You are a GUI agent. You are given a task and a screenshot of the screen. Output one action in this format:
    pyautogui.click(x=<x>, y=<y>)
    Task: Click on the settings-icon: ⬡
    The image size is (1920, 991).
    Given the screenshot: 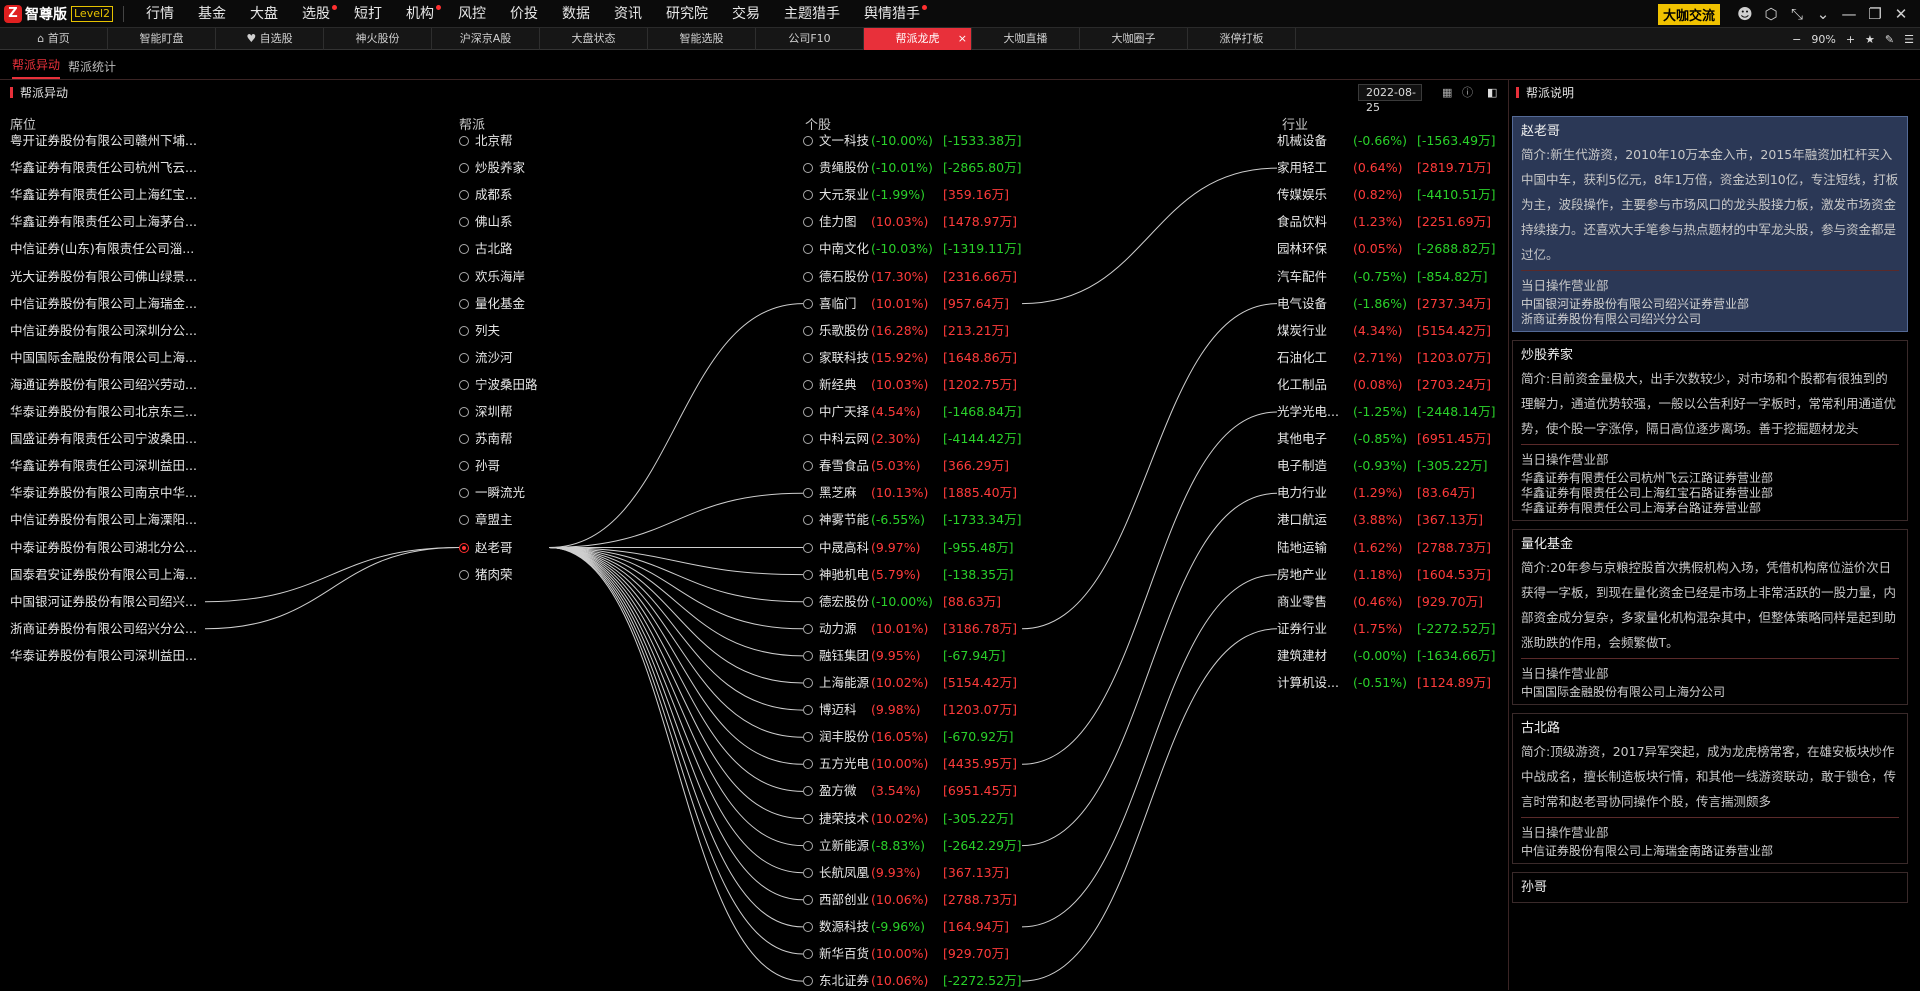 What is the action you would take?
    pyautogui.click(x=1771, y=14)
    